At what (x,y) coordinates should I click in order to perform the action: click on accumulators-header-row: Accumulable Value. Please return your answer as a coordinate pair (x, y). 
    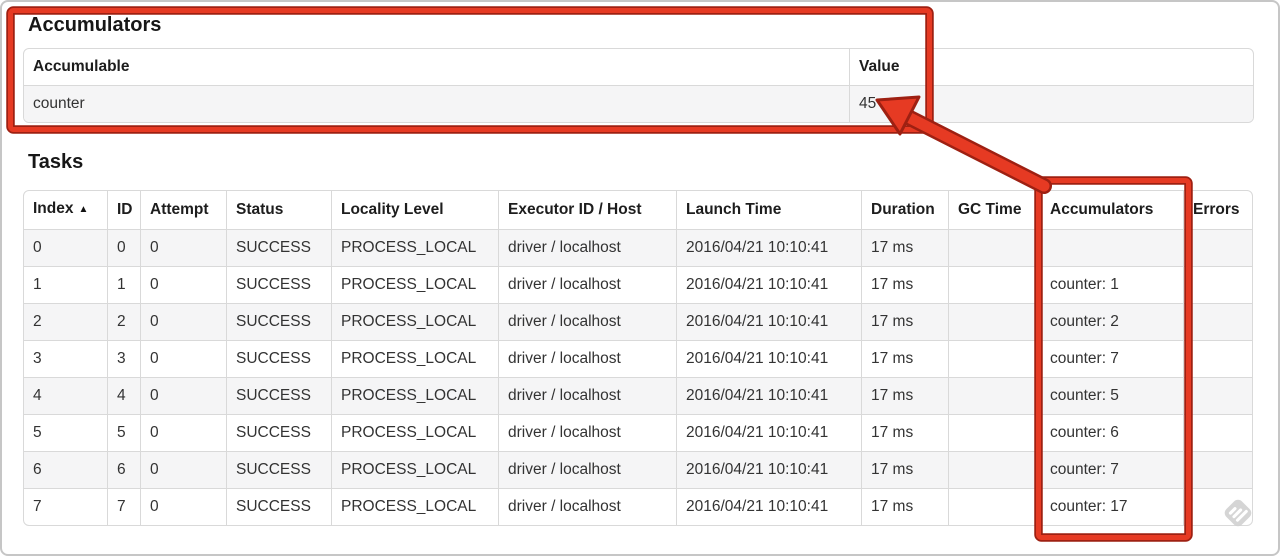
    Looking at the image, I should click on (638, 67).